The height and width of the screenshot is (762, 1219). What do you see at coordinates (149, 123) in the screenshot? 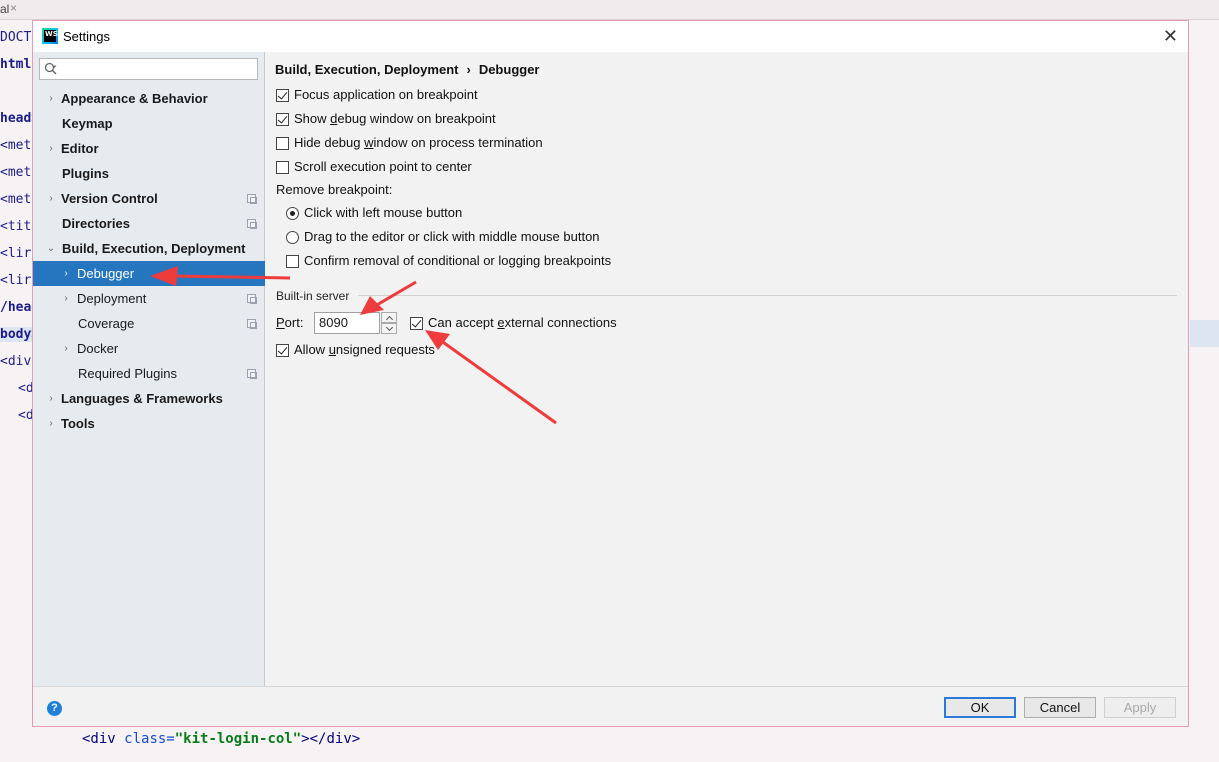
I see `tree-item-keymap: Keymap` at bounding box center [149, 123].